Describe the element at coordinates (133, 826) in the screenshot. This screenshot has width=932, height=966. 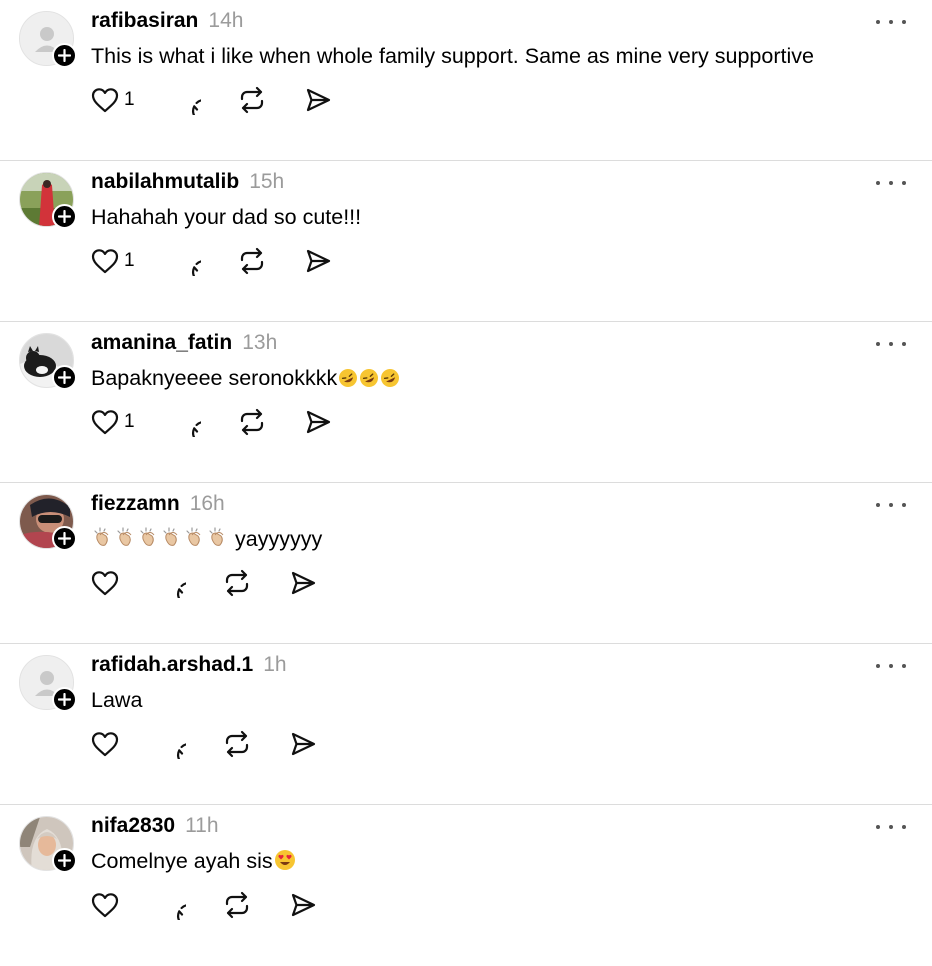
I see `username: nifa2830` at that location.